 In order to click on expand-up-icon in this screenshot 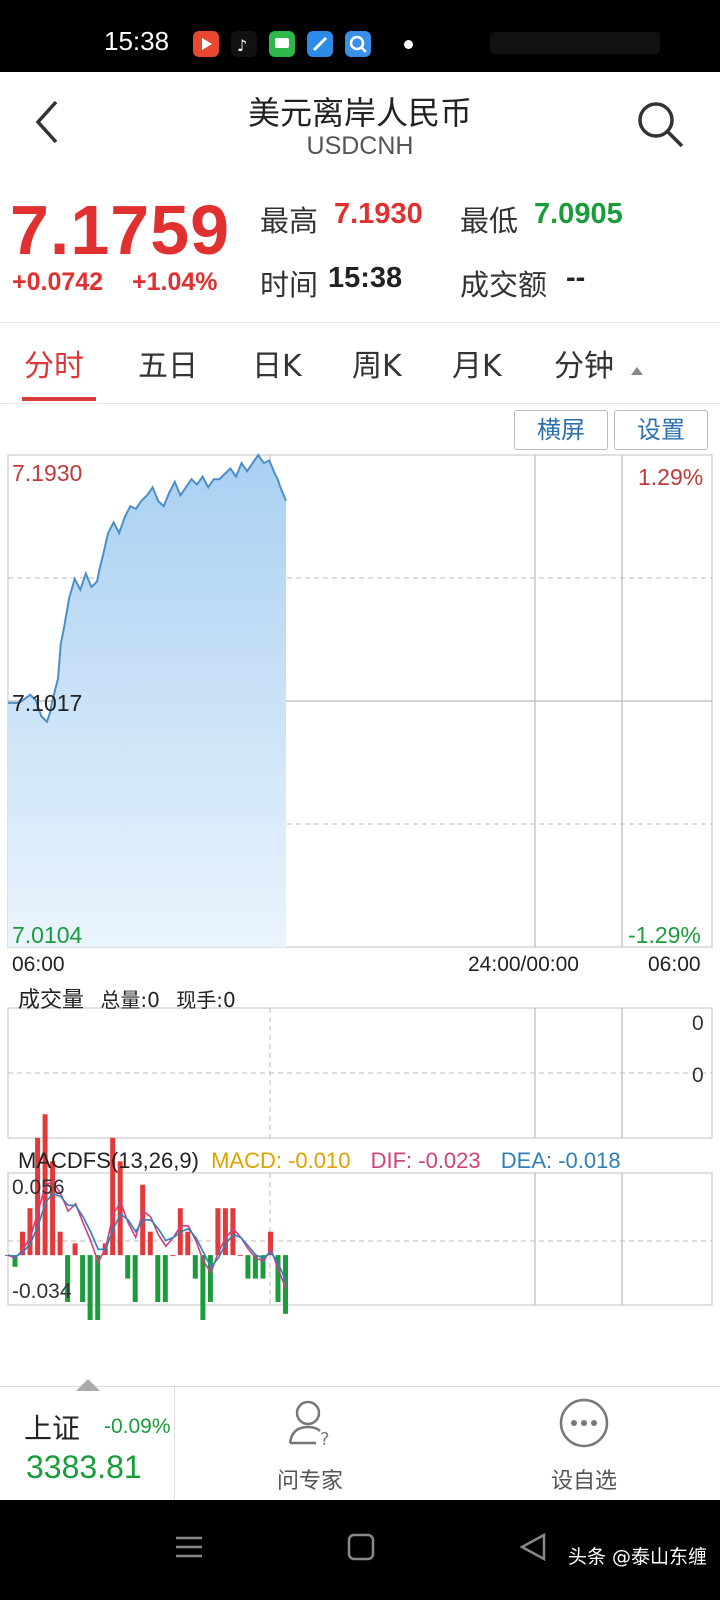, I will do `click(88, 1385)`.